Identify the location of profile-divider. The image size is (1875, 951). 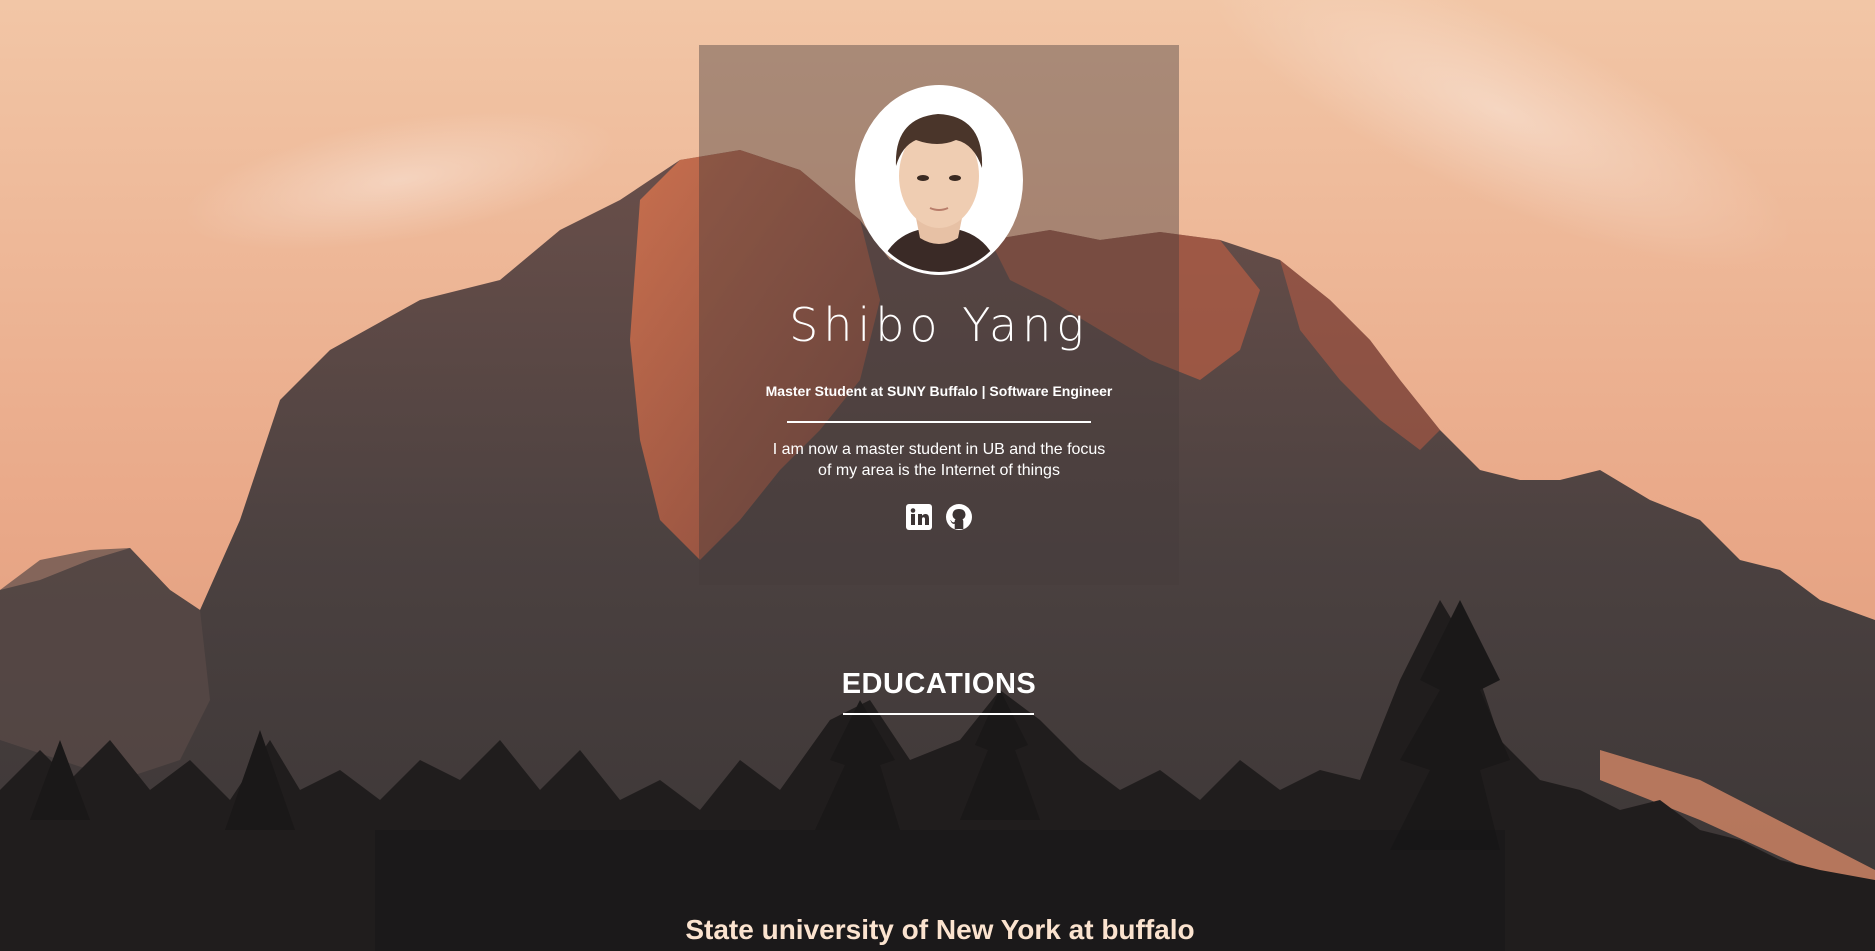
(939, 422).